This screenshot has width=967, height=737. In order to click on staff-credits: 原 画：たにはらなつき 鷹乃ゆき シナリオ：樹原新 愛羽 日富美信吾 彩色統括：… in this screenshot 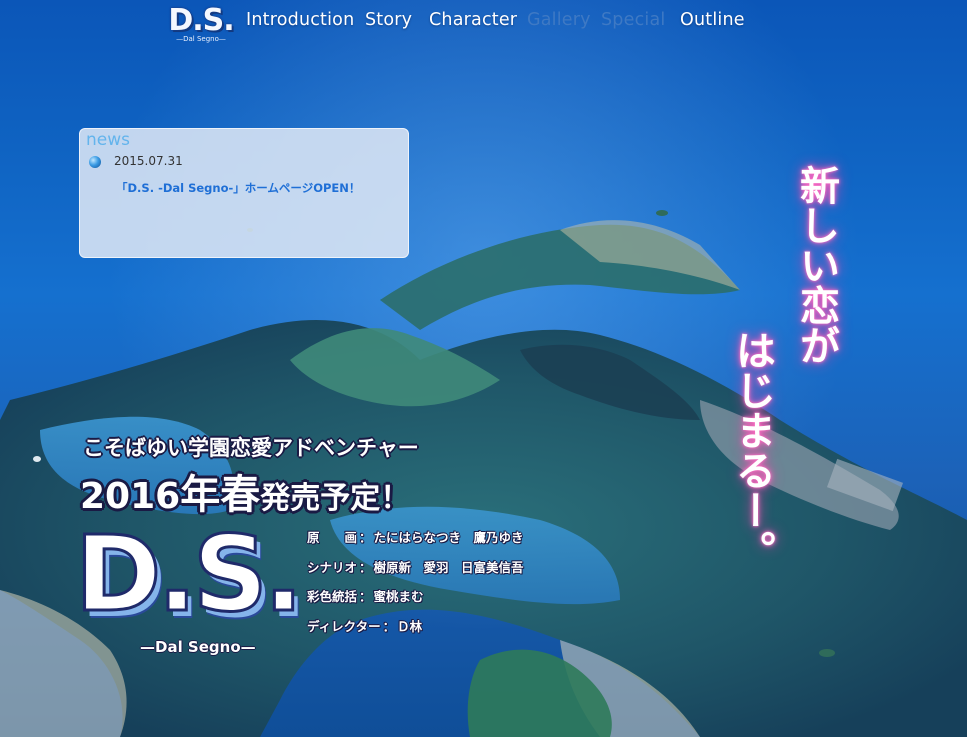, I will do `click(415, 588)`.